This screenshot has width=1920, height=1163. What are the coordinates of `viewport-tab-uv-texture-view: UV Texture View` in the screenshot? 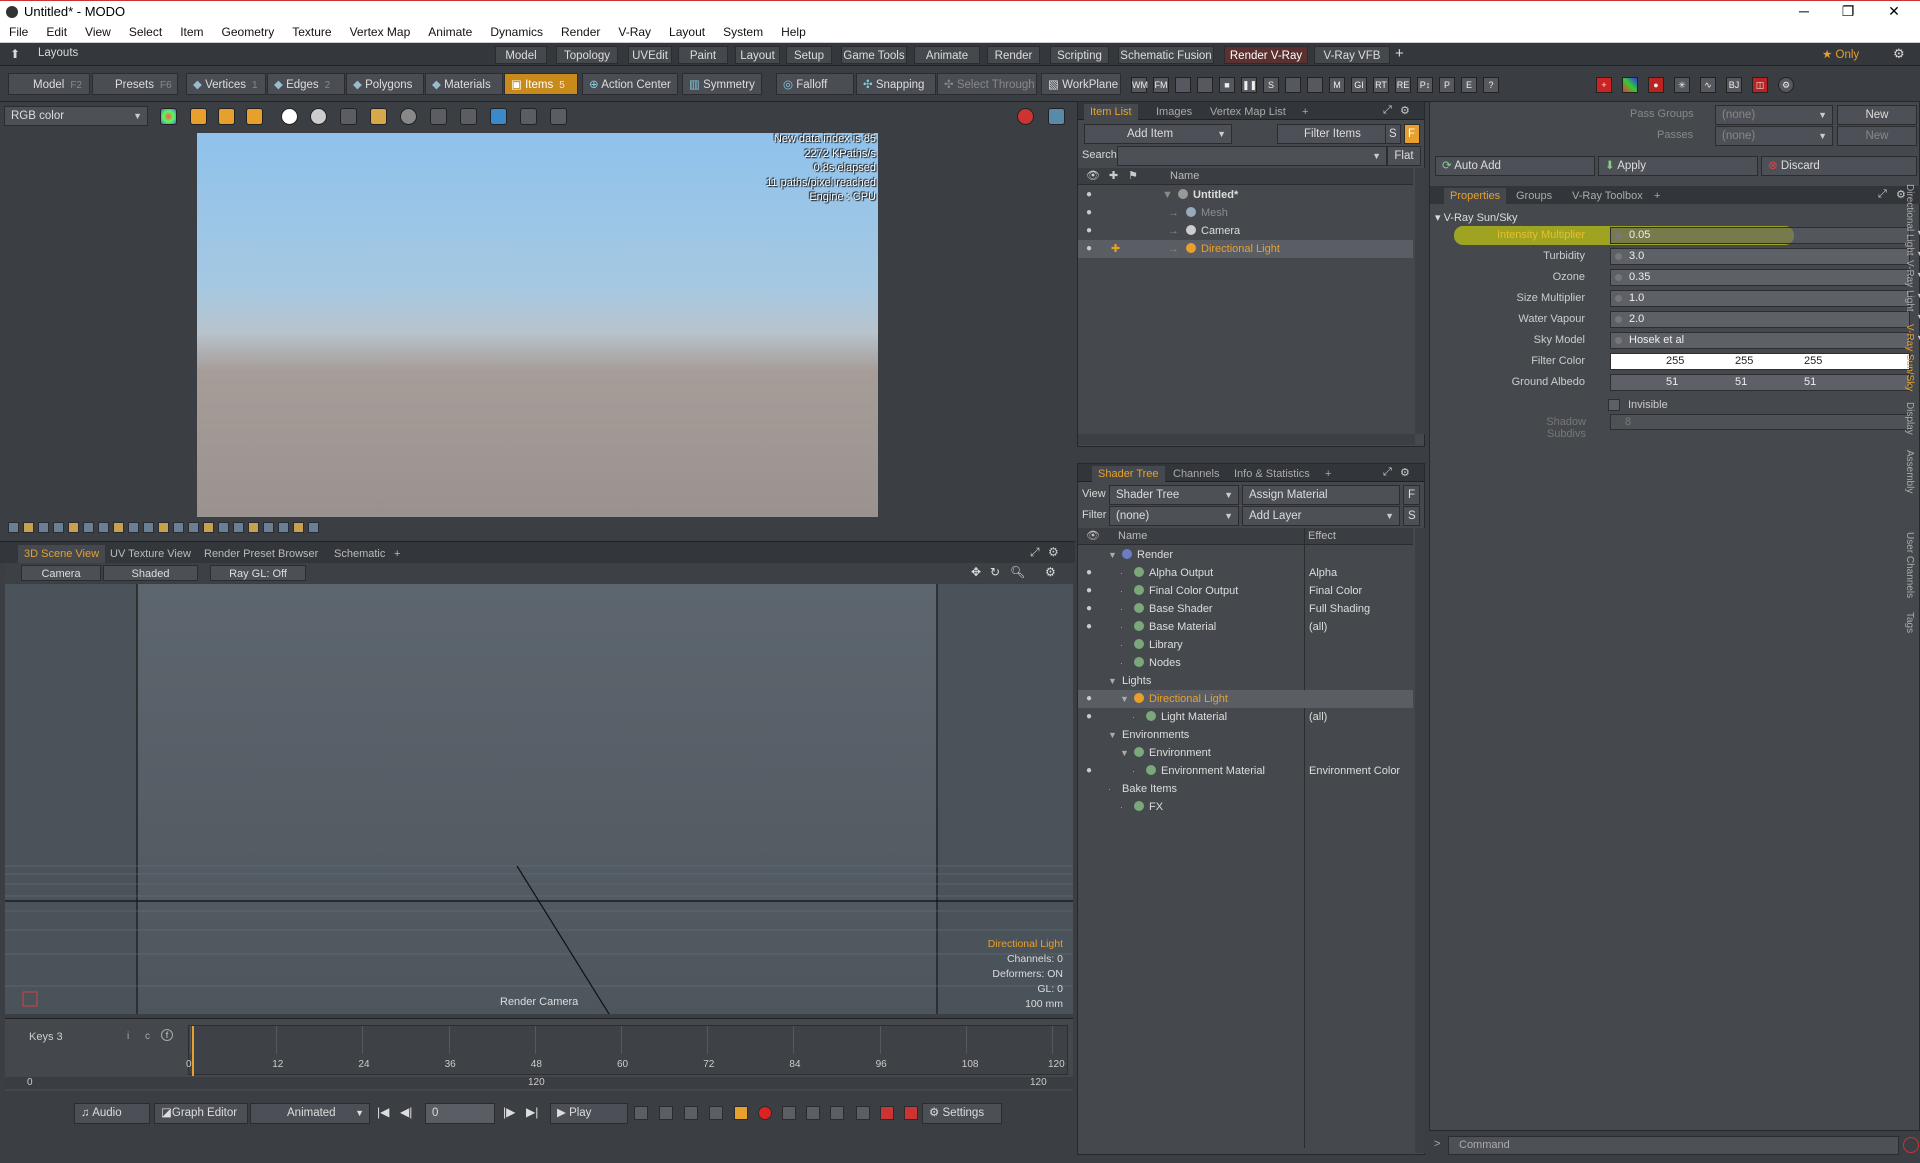 It's located at (150, 554).